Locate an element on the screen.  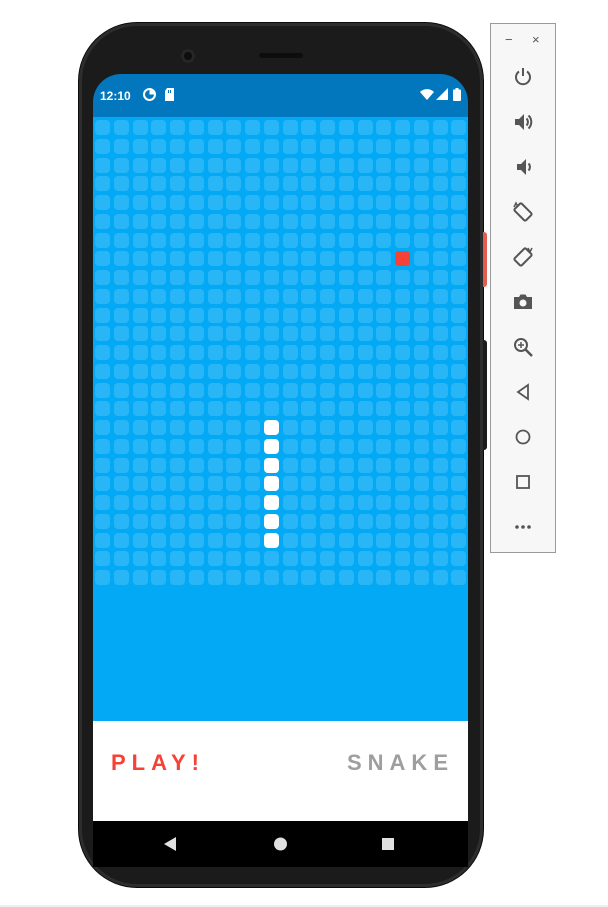
wifi-icon is located at coordinates (427, 96).